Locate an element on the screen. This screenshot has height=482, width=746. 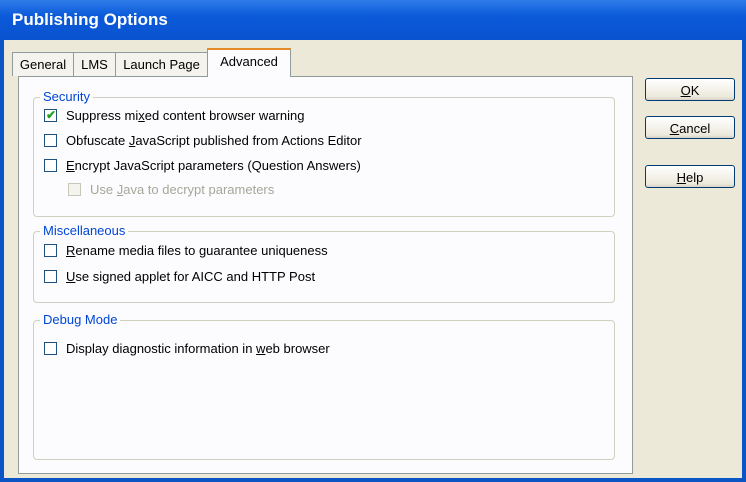
tab-launch-page: Launch Page is located at coordinates (161, 64).